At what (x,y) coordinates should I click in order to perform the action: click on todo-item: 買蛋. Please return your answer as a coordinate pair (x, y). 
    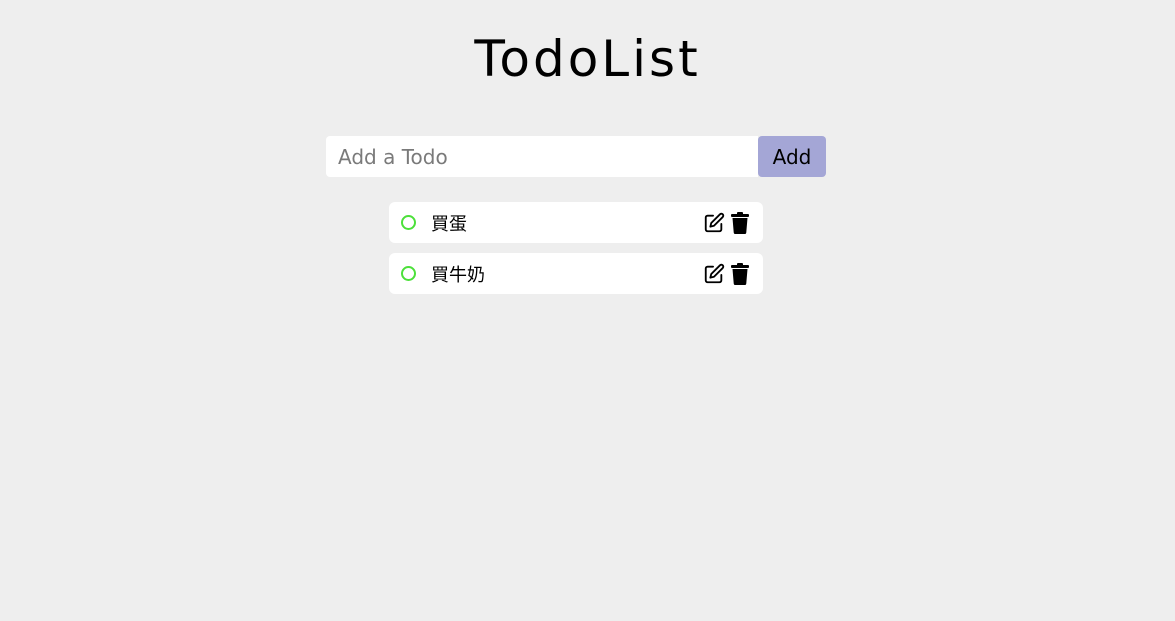
    Looking at the image, I should click on (576, 222).